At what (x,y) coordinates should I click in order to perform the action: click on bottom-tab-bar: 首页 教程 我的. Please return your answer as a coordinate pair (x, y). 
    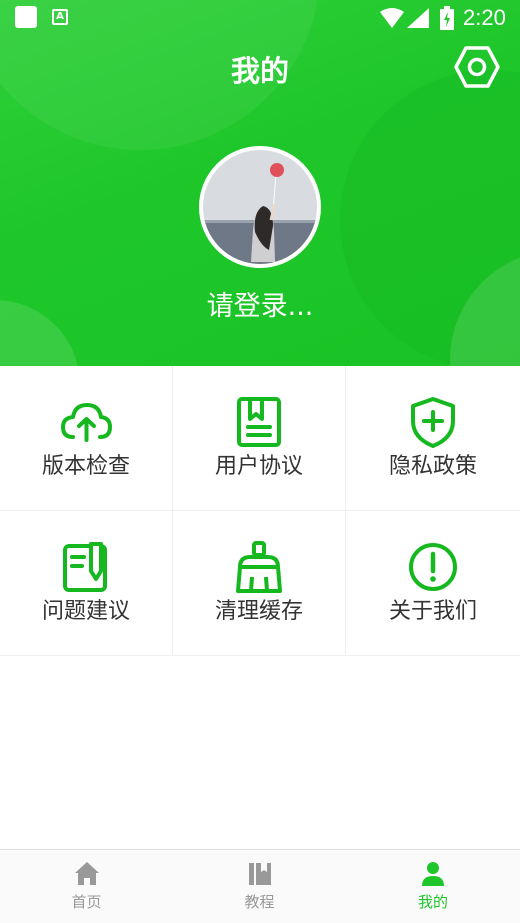
    Looking at the image, I should click on (260, 886).